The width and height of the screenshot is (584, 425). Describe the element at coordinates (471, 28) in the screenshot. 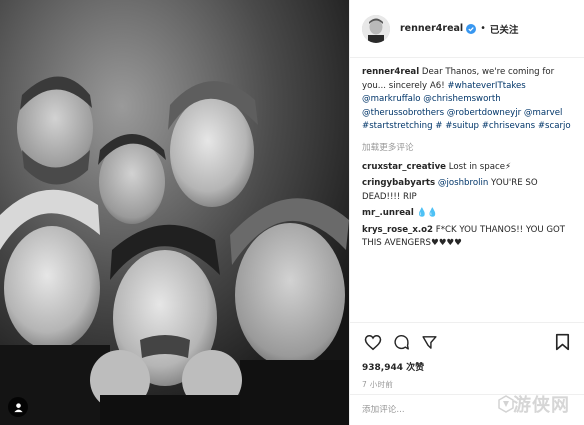

I see `verified-icon` at that location.